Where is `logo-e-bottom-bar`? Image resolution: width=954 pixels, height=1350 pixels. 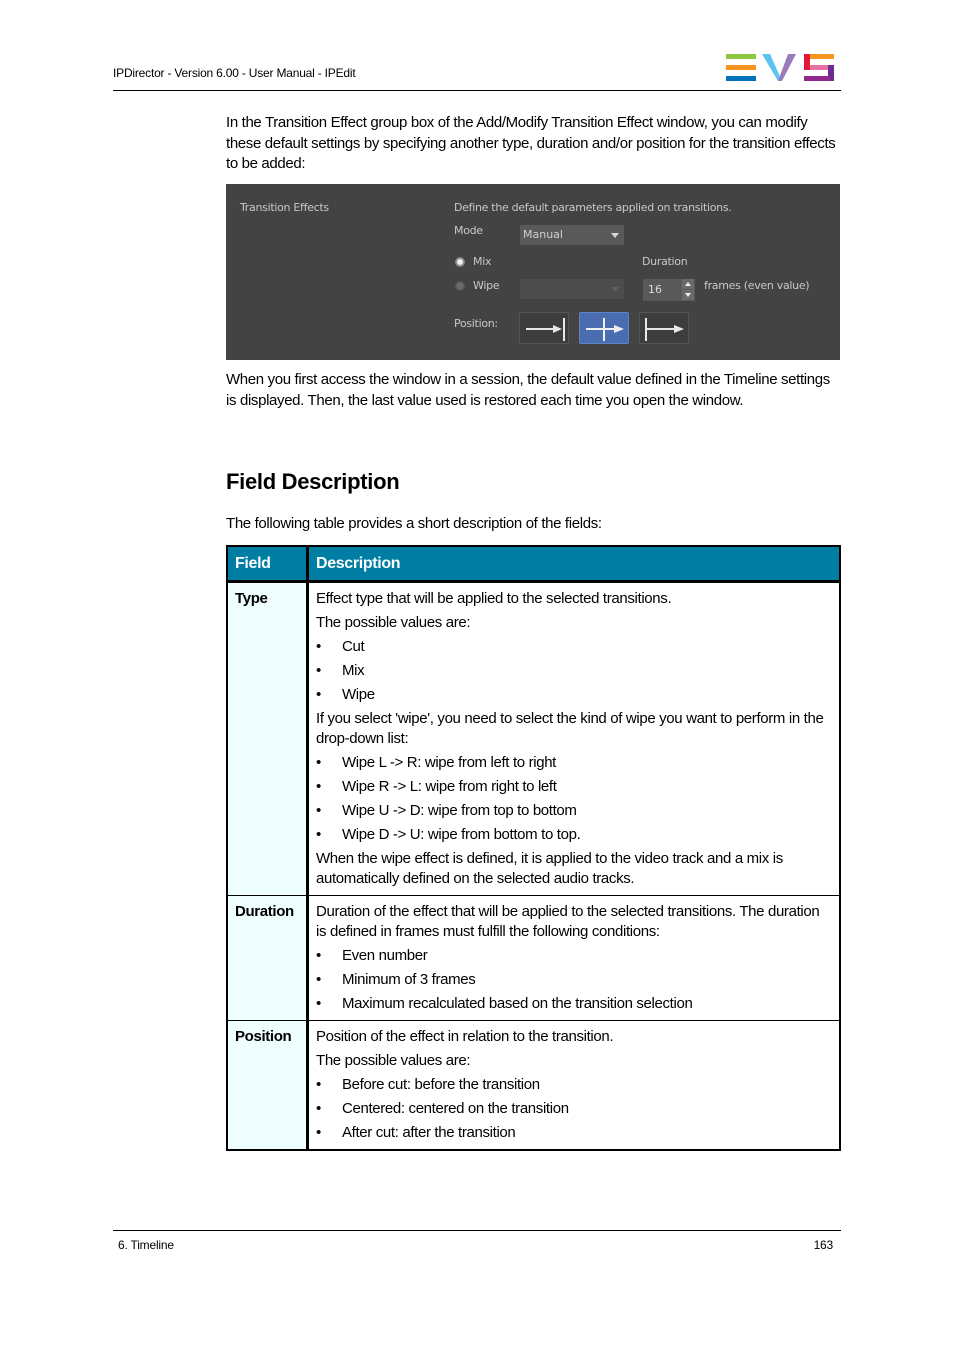
logo-e-bottom-bar is located at coordinates (741, 78).